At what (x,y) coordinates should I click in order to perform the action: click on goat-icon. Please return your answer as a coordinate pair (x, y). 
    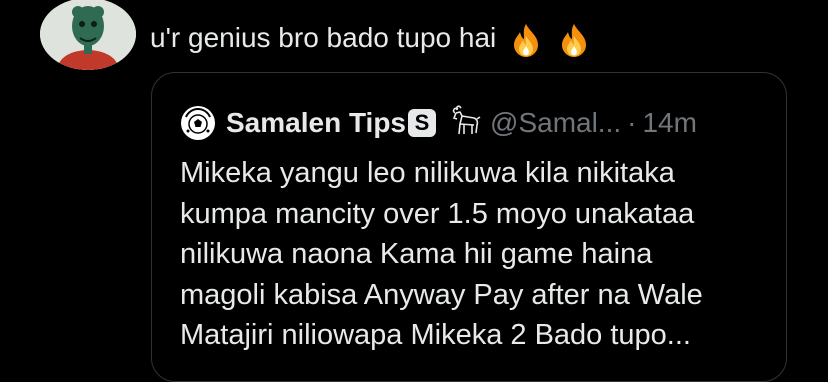
    Looking at the image, I should click on (466, 120).